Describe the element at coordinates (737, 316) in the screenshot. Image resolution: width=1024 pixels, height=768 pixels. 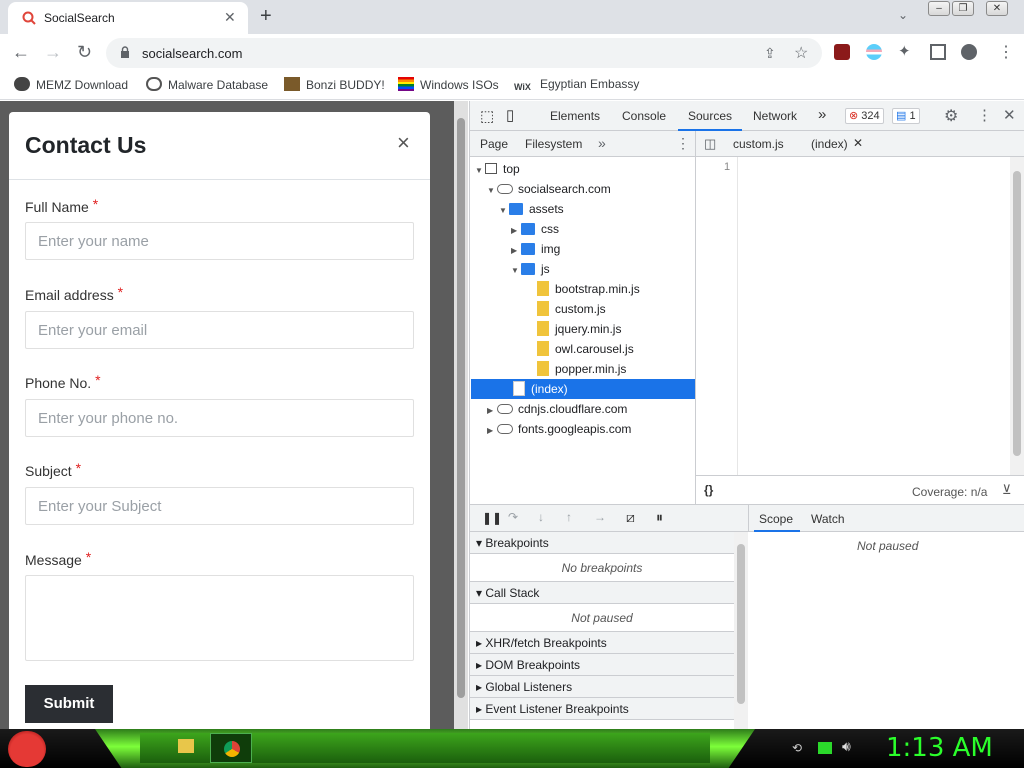
I see `editor-gutter` at that location.